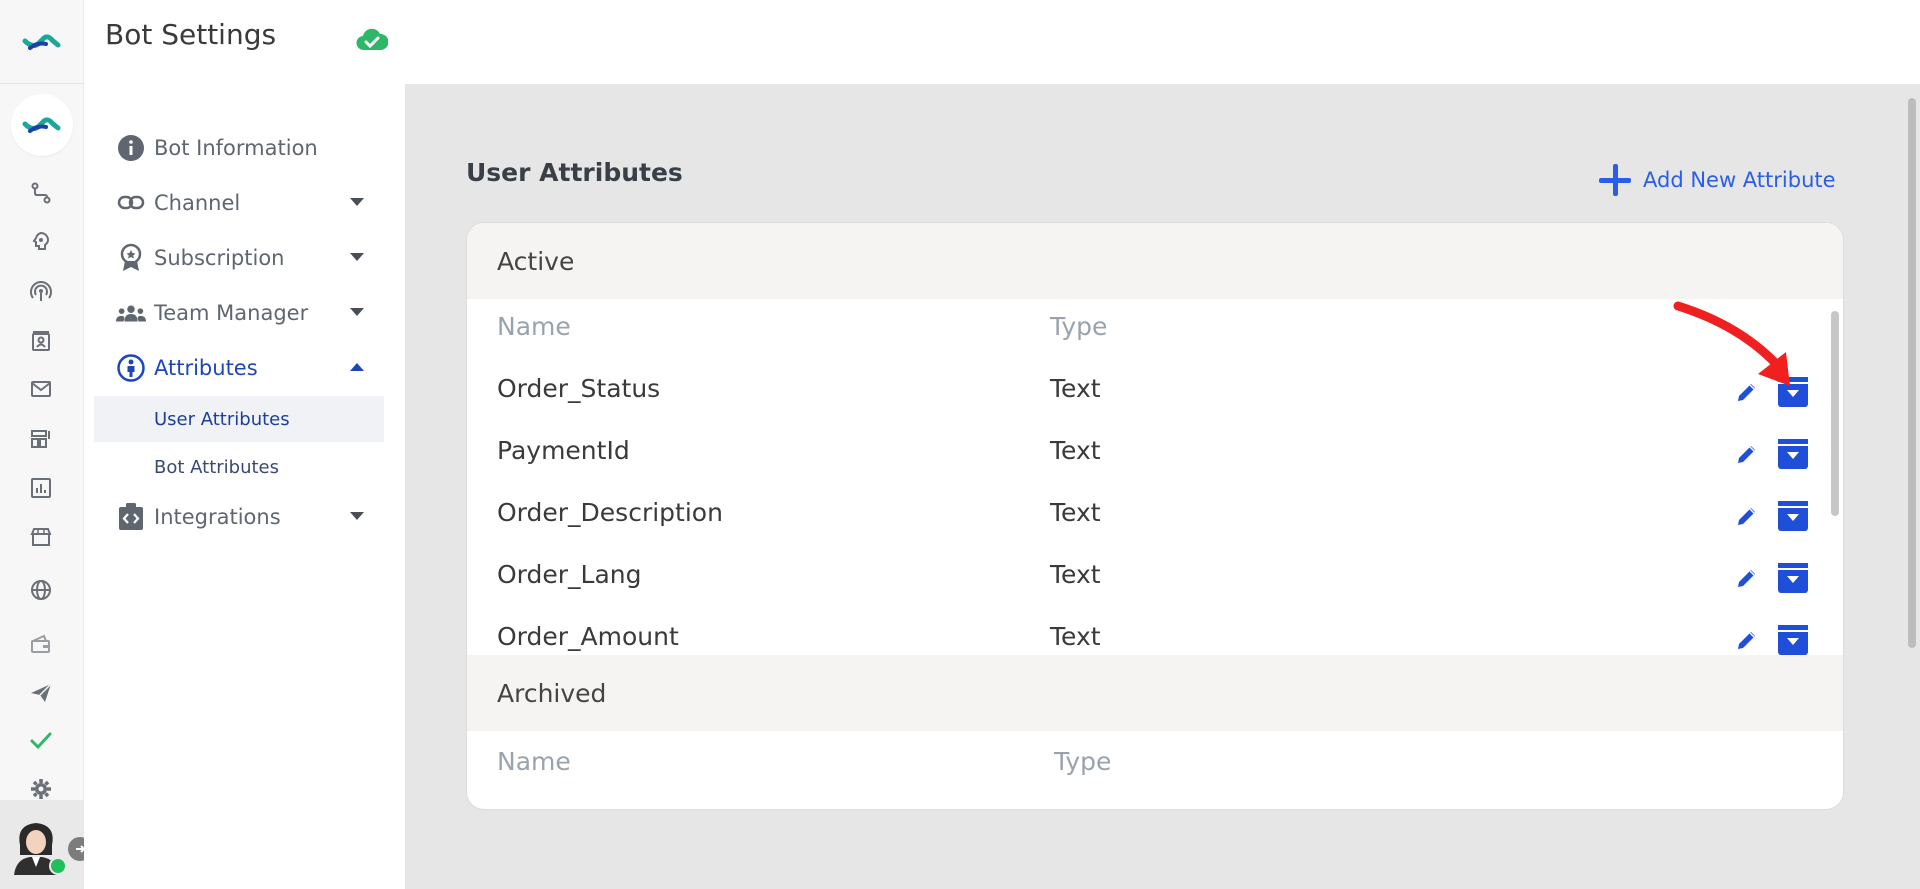 This screenshot has width=1920, height=889. Describe the element at coordinates (58, 866) in the screenshot. I see `online-status-dot` at that location.